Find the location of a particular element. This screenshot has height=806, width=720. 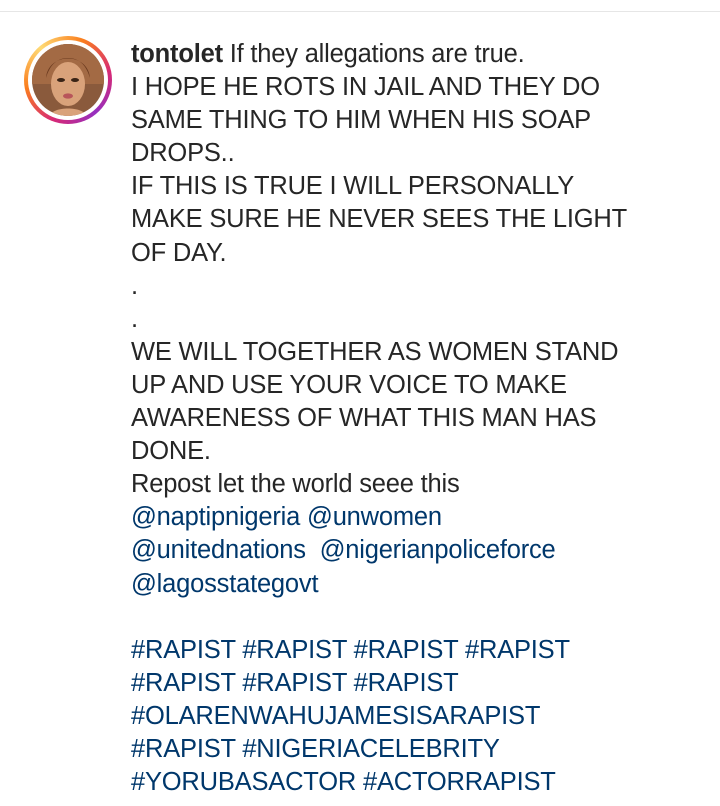

top-divider is located at coordinates (360, 11).